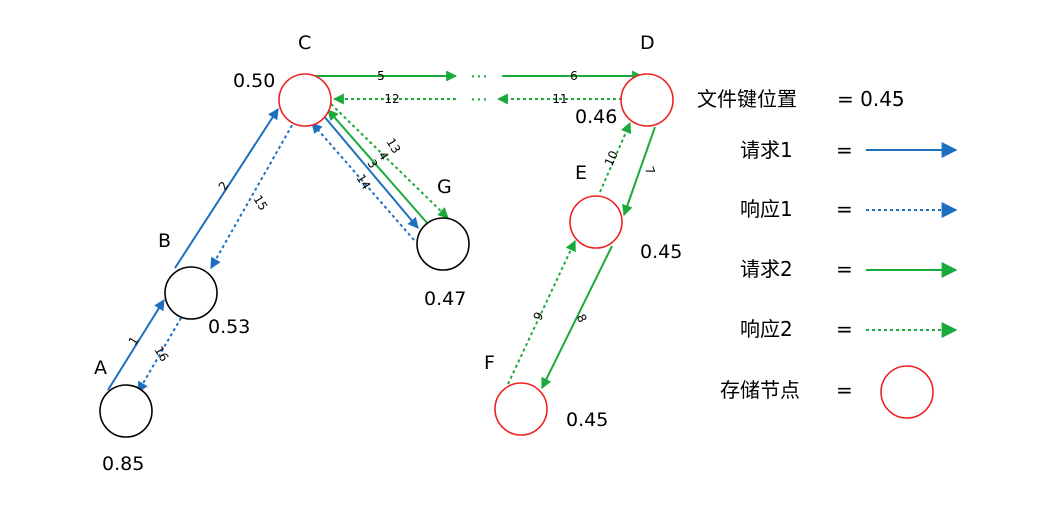 This screenshot has width=1037, height=509. What do you see at coordinates (521, 409) in the screenshot?
I see `node-f` at bounding box center [521, 409].